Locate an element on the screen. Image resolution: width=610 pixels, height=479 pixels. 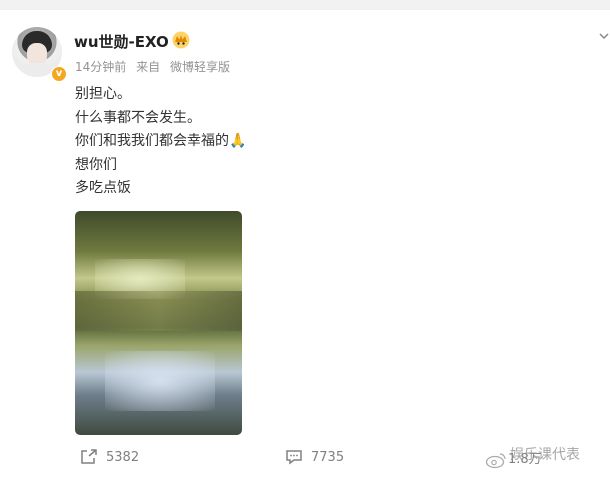
post-image is located at coordinates (158, 323).